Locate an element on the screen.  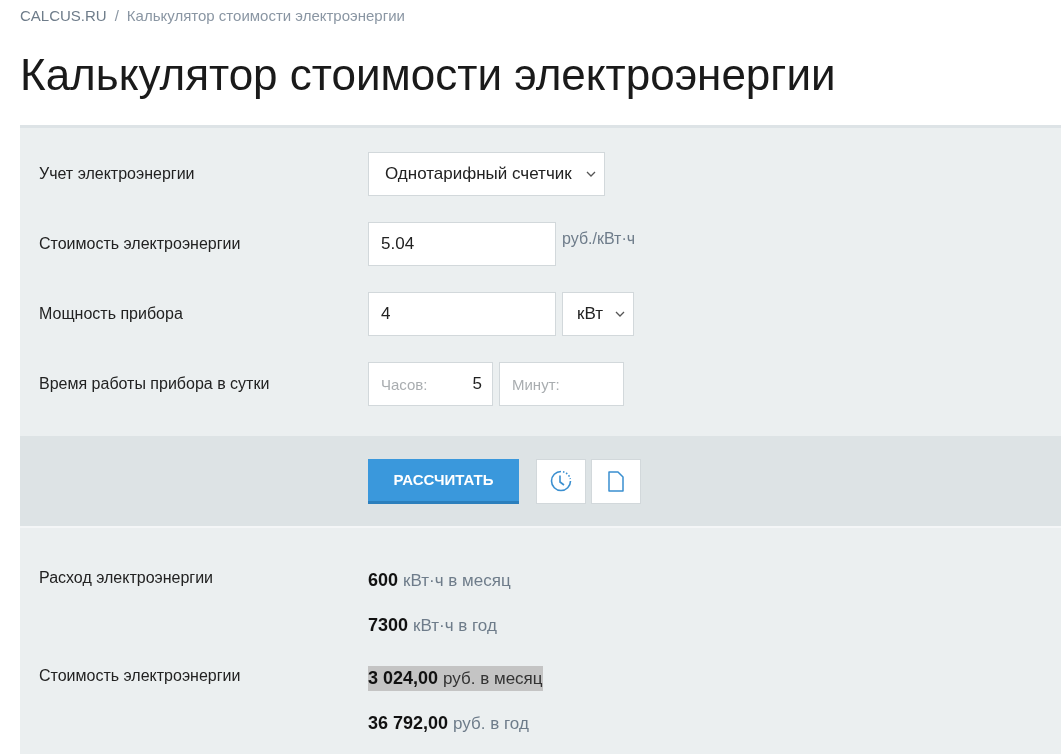
result-unit: кВт·ч в месяц is located at coordinates (457, 581).